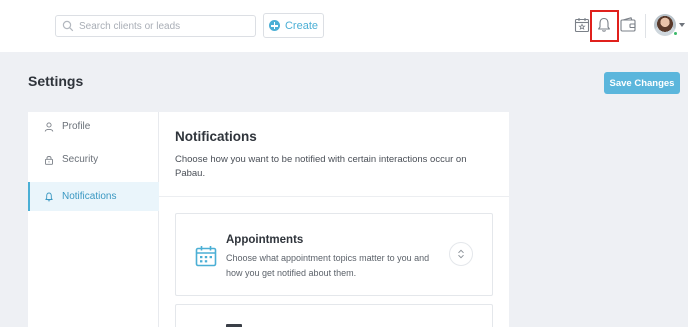 The image size is (688, 327). What do you see at coordinates (645, 26) in the screenshot?
I see `topbar-divider` at bounding box center [645, 26].